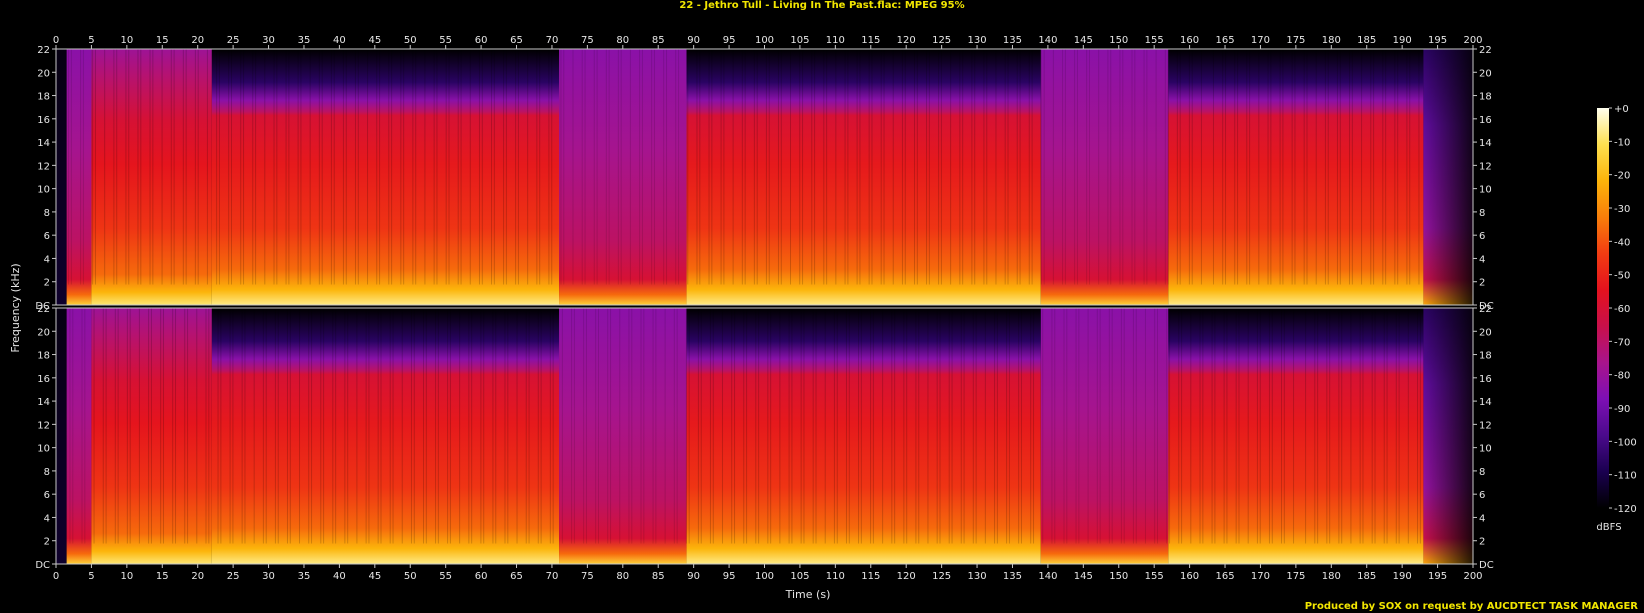 This screenshot has width=1644, height=613. Describe the element at coordinates (1622, 342) in the screenshot. I see `colorbar-tick-label: -70` at that location.